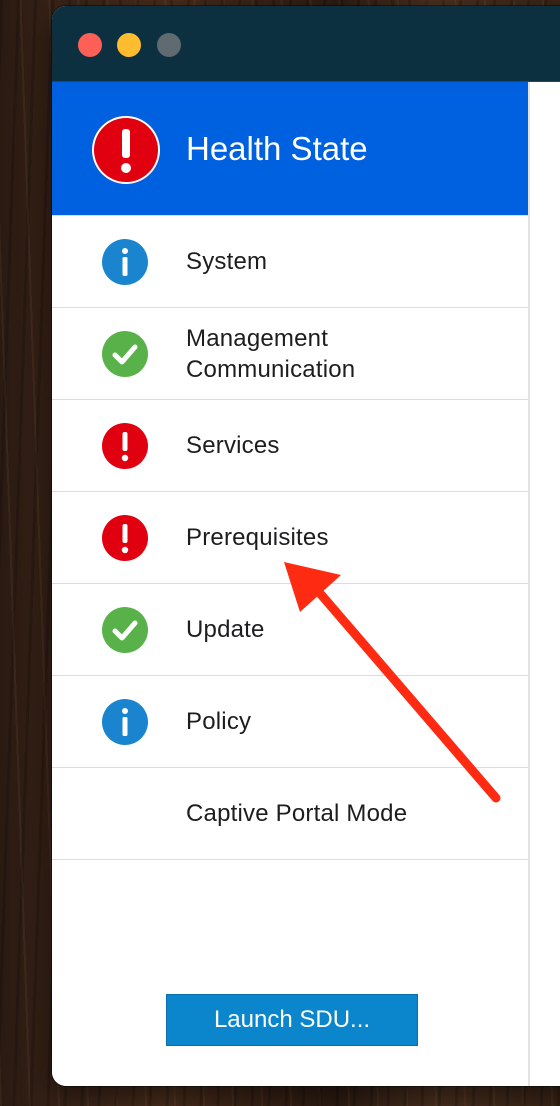 The height and width of the screenshot is (1106, 560). What do you see at coordinates (290, 446) in the screenshot?
I see `sidebar-item-services: Services` at bounding box center [290, 446].